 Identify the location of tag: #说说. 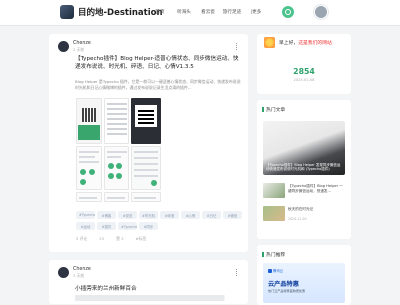
(127, 215).